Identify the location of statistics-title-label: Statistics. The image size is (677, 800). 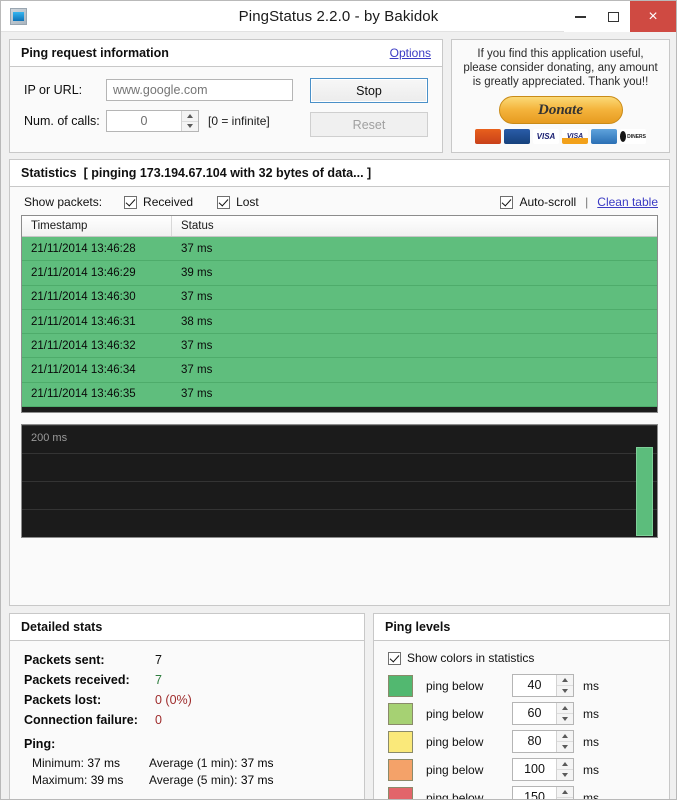
(49, 173).